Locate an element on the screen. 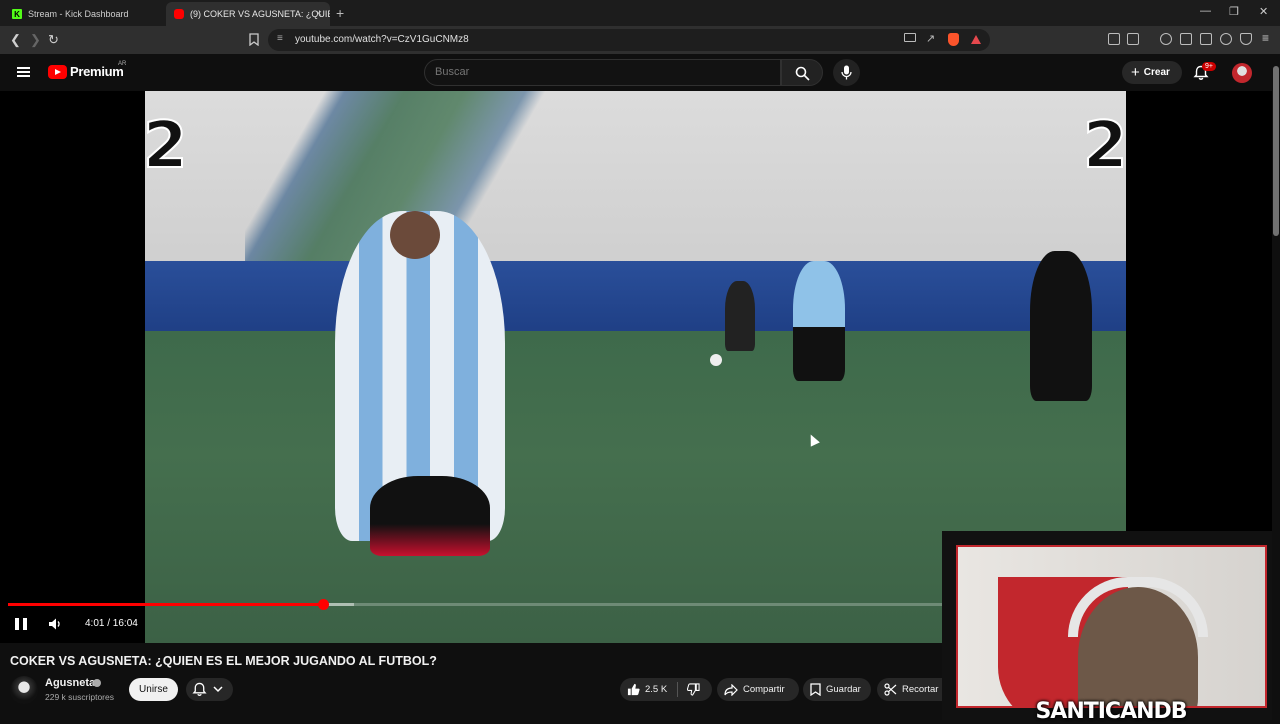  football is located at coordinates (716, 360).